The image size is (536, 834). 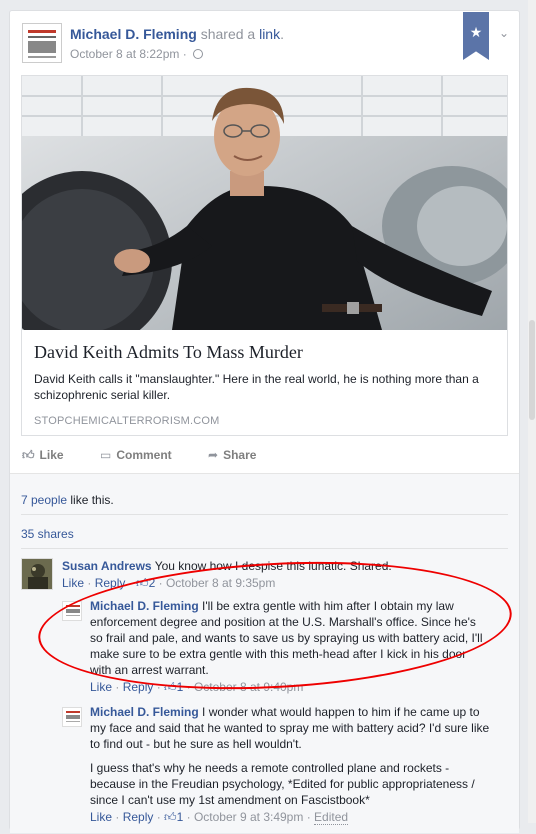 What do you see at coordinates (264, 352) in the screenshot?
I see `link-title: David Keith Admits To Mass Murder` at bounding box center [264, 352].